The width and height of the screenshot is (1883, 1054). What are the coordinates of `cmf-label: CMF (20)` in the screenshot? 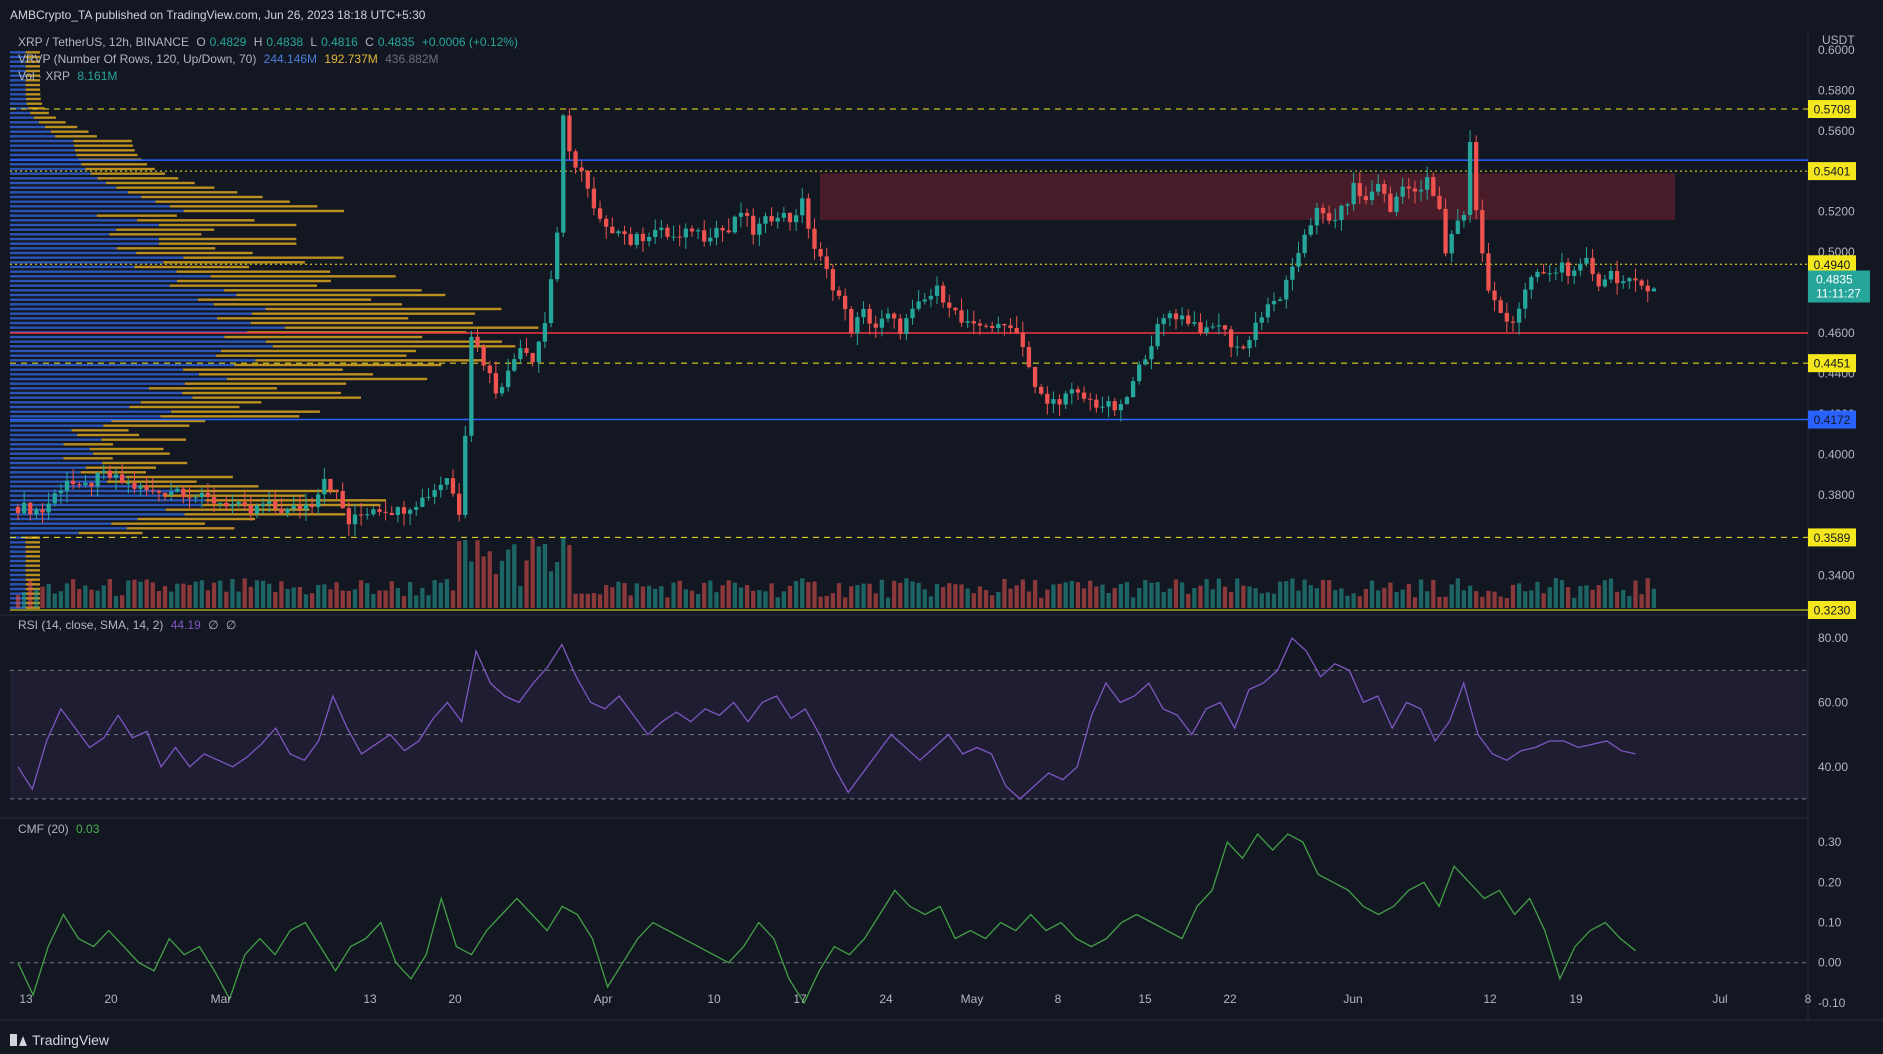 It's located at (43, 829).